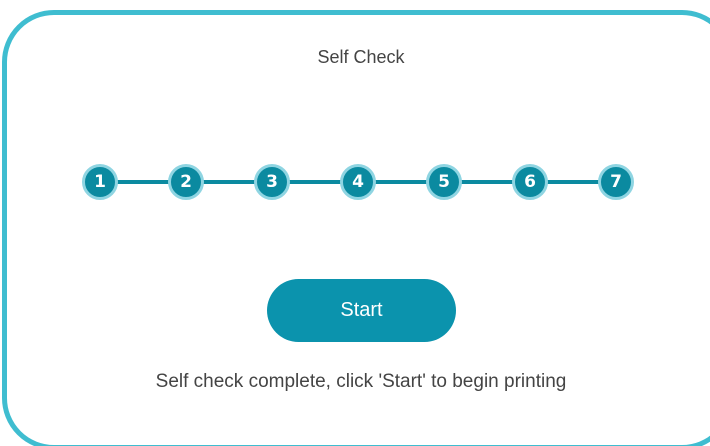 The image size is (710, 446). Describe the element at coordinates (361, 57) in the screenshot. I see `dialog-title: Self Check` at that location.